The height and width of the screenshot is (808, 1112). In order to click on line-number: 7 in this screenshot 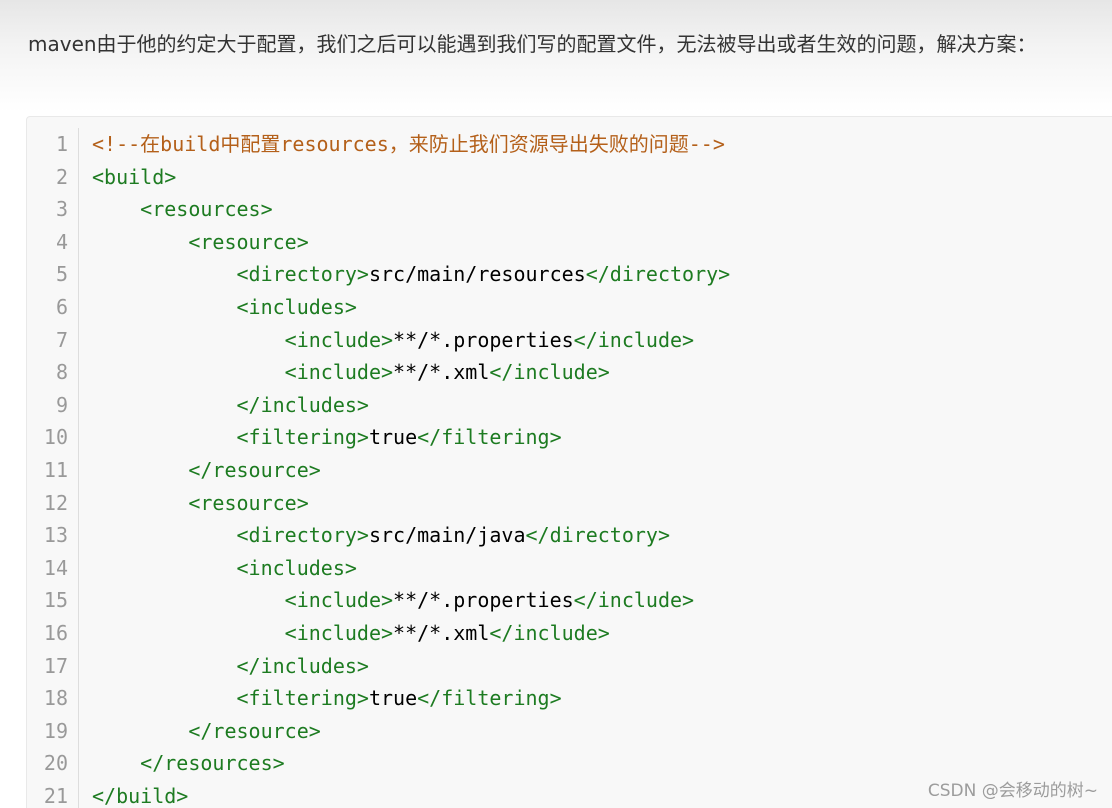, I will do `click(61, 339)`.